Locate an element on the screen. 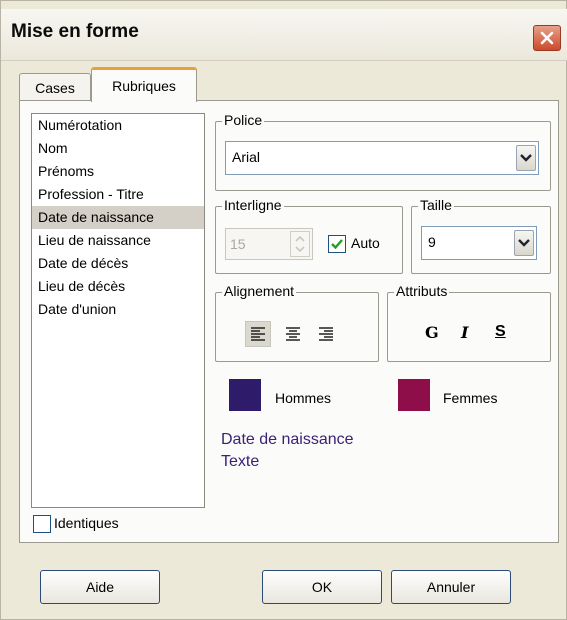 This screenshot has width=567, height=620. italic-button: I is located at coordinates (464, 332).